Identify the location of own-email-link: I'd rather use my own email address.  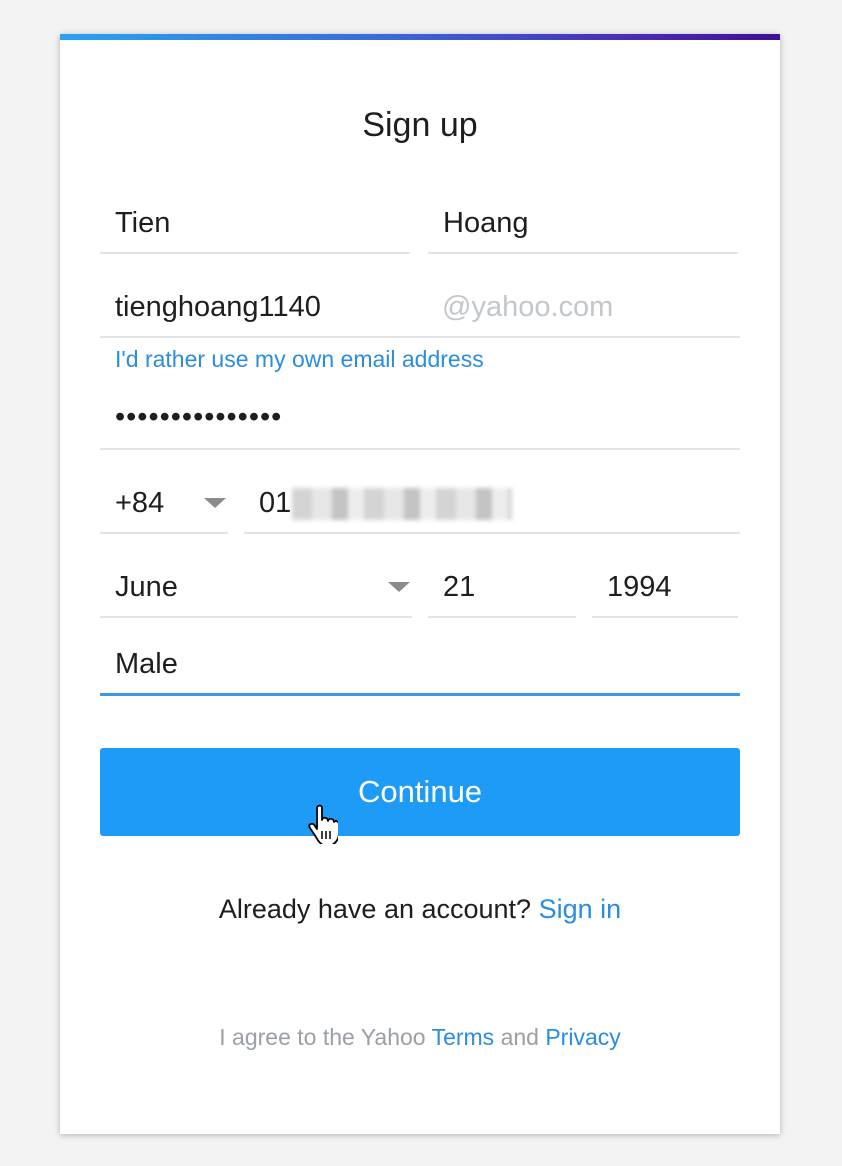
(299, 359).